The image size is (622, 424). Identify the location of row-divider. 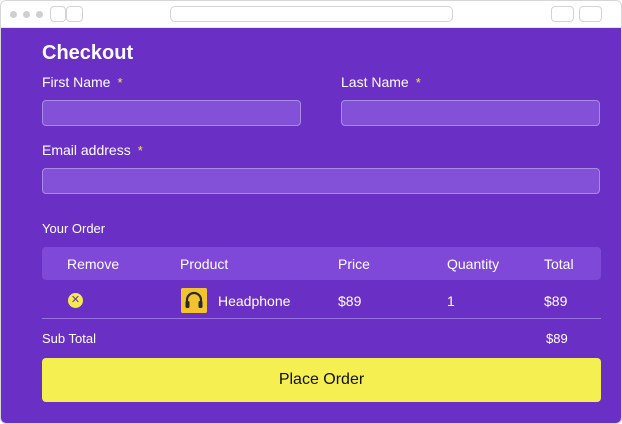
(321, 318).